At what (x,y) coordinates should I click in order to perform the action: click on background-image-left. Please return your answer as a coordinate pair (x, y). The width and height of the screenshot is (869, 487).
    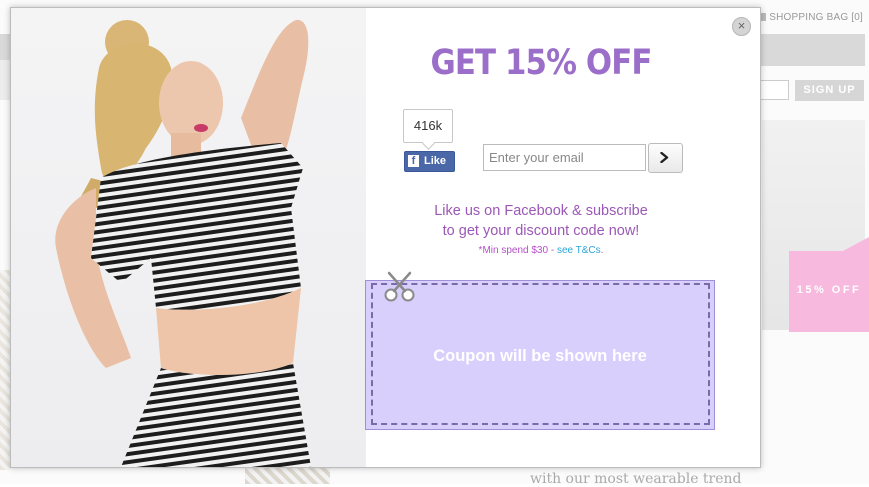
    Looking at the image, I should click on (5, 370).